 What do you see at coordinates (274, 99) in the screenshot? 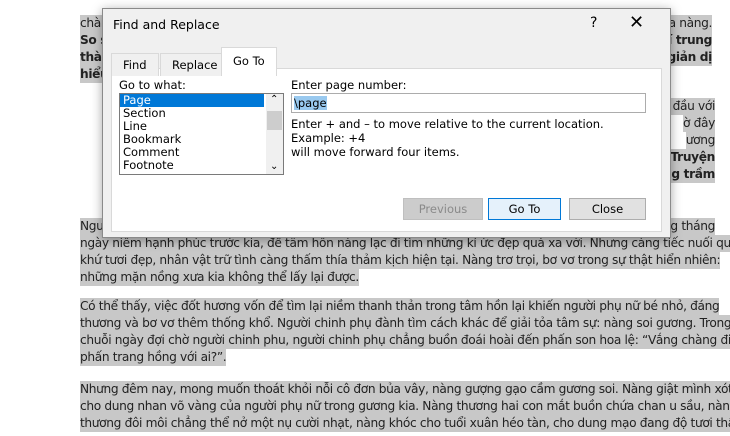
I see `scroll-up-icon: ⌃` at bounding box center [274, 99].